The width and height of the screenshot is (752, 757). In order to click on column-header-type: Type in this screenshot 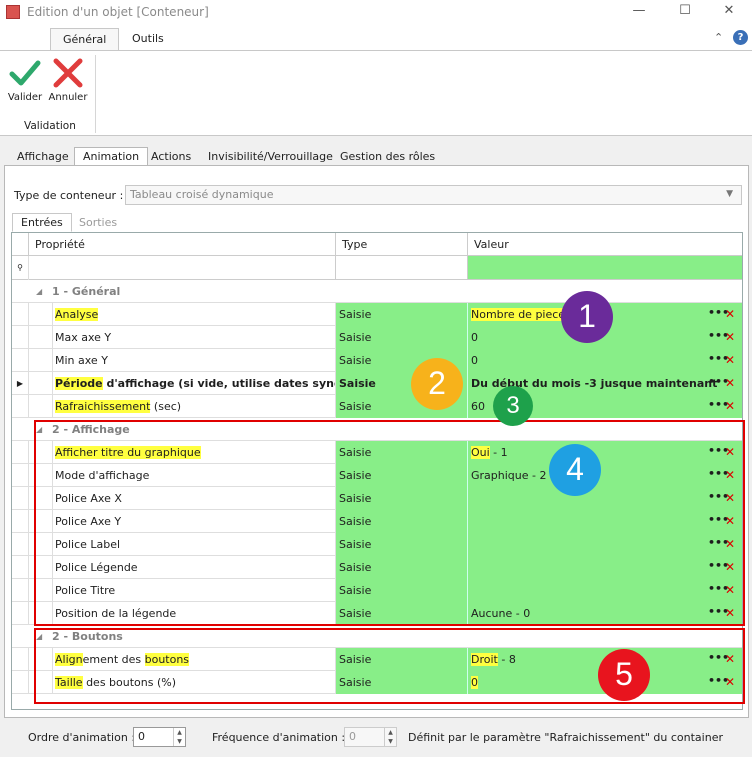, I will do `click(402, 244)`.